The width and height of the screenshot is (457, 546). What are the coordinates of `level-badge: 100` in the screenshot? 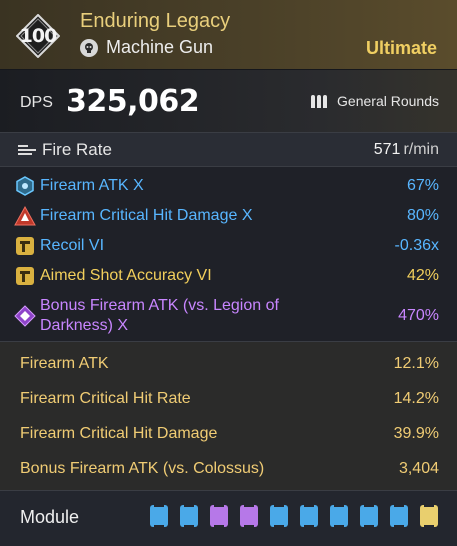 It's located at (38, 36).